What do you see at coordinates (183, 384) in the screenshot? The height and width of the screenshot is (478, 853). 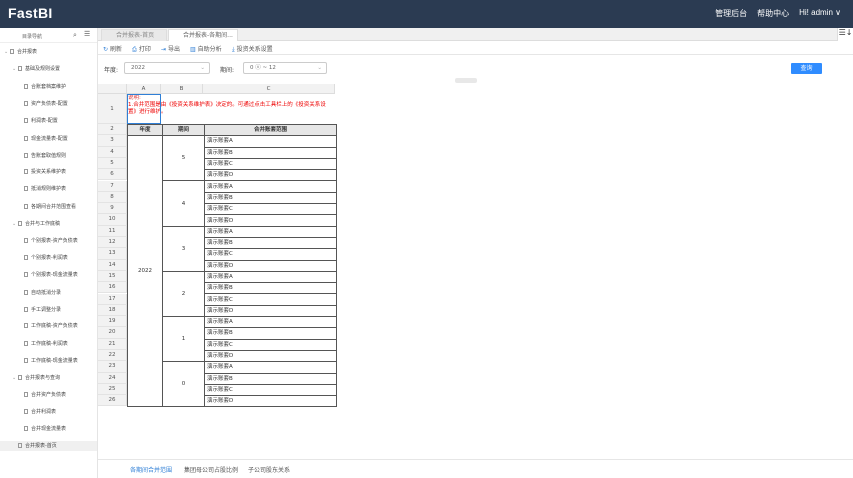 I see `period-cell: 0` at bounding box center [183, 384].